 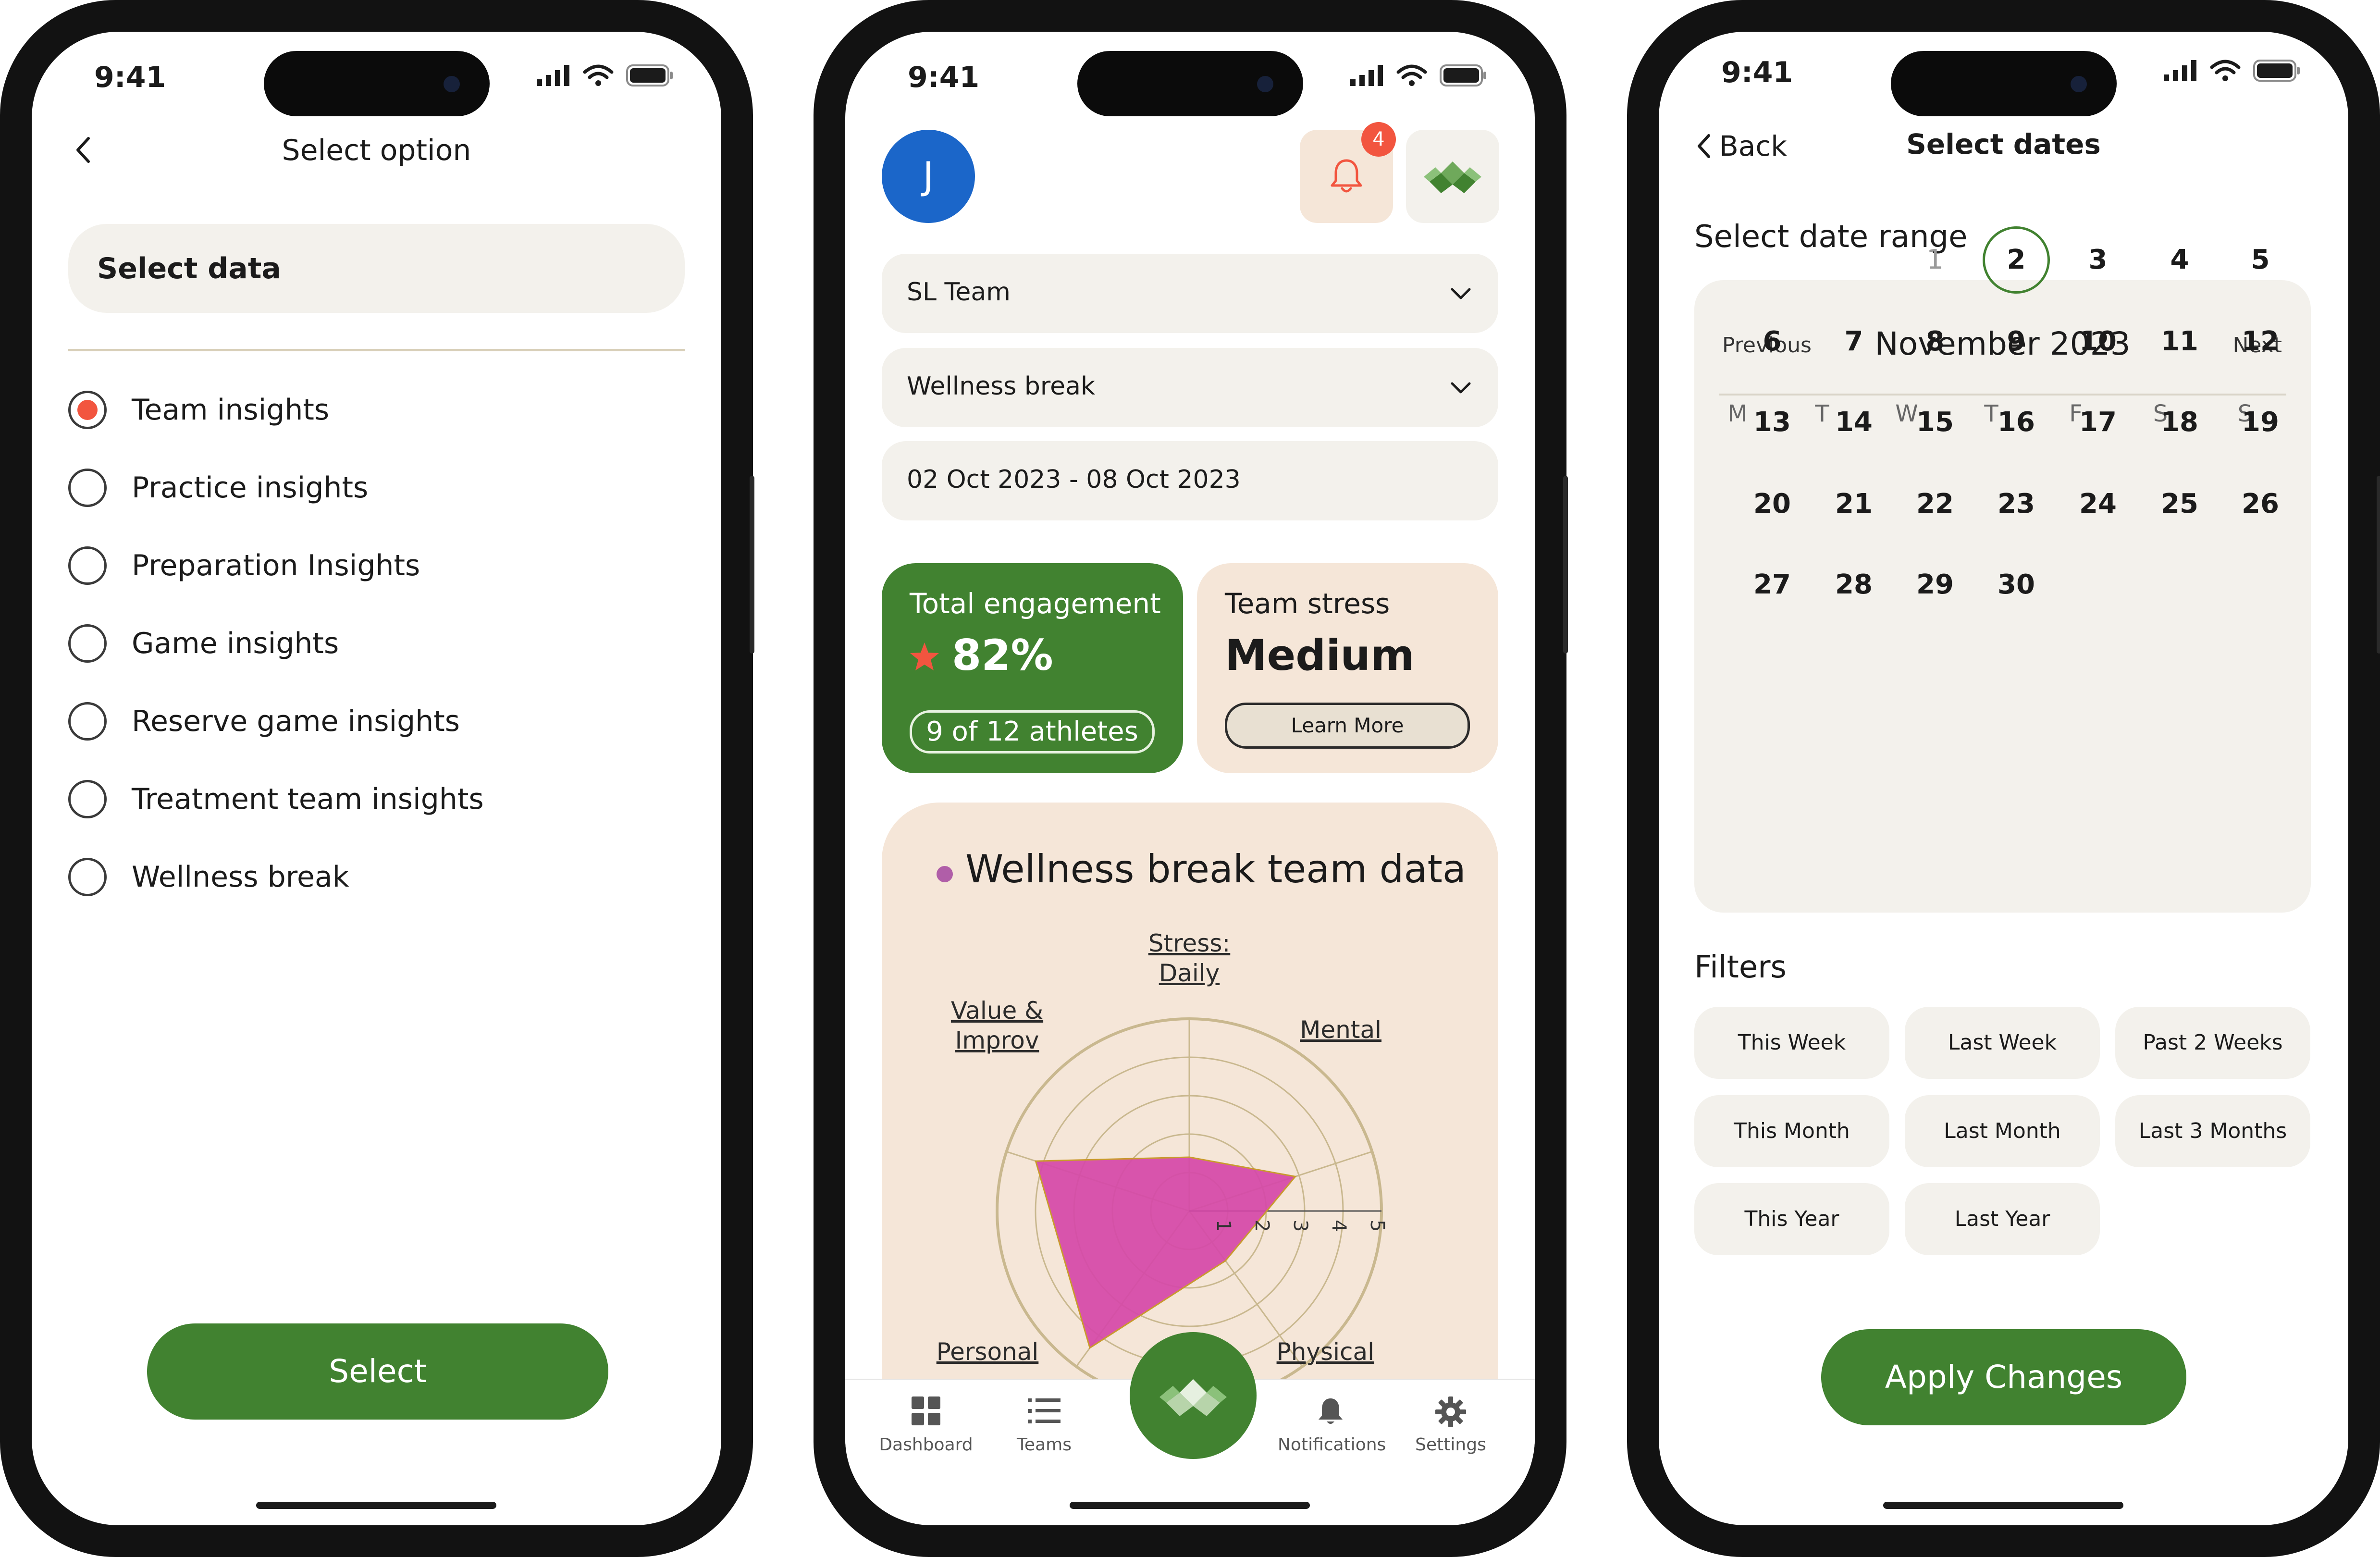 What do you see at coordinates (1044, 1430) in the screenshot?
I see `nav-teams: Teams` at bounding box center [1044, 1430].